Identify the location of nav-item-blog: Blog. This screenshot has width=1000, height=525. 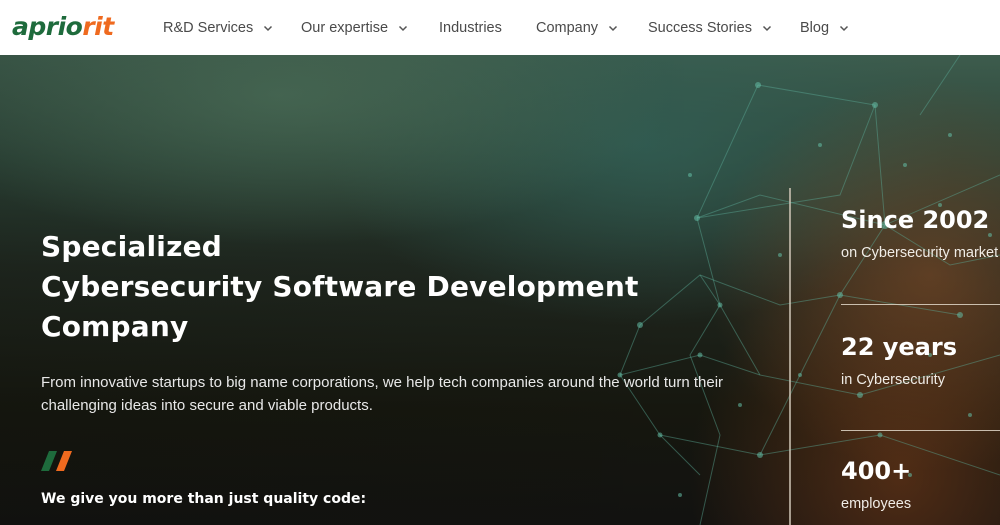
(825, 28).